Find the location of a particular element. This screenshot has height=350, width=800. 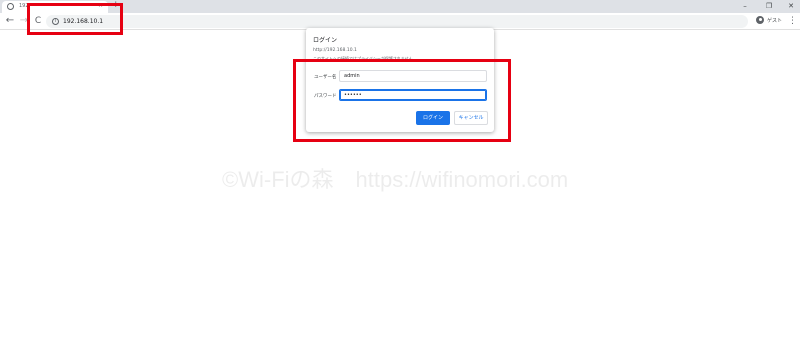

profile-icon is located at coordinates (760, 20).